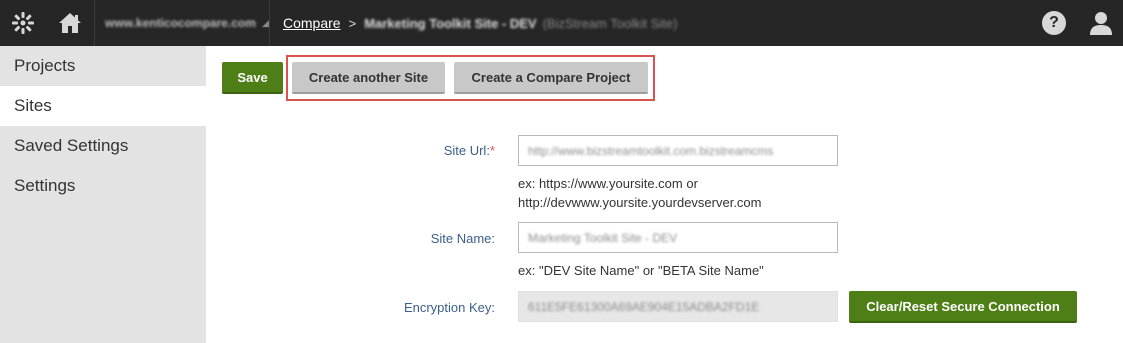  I want to click on app-logo, so click(23, 23).